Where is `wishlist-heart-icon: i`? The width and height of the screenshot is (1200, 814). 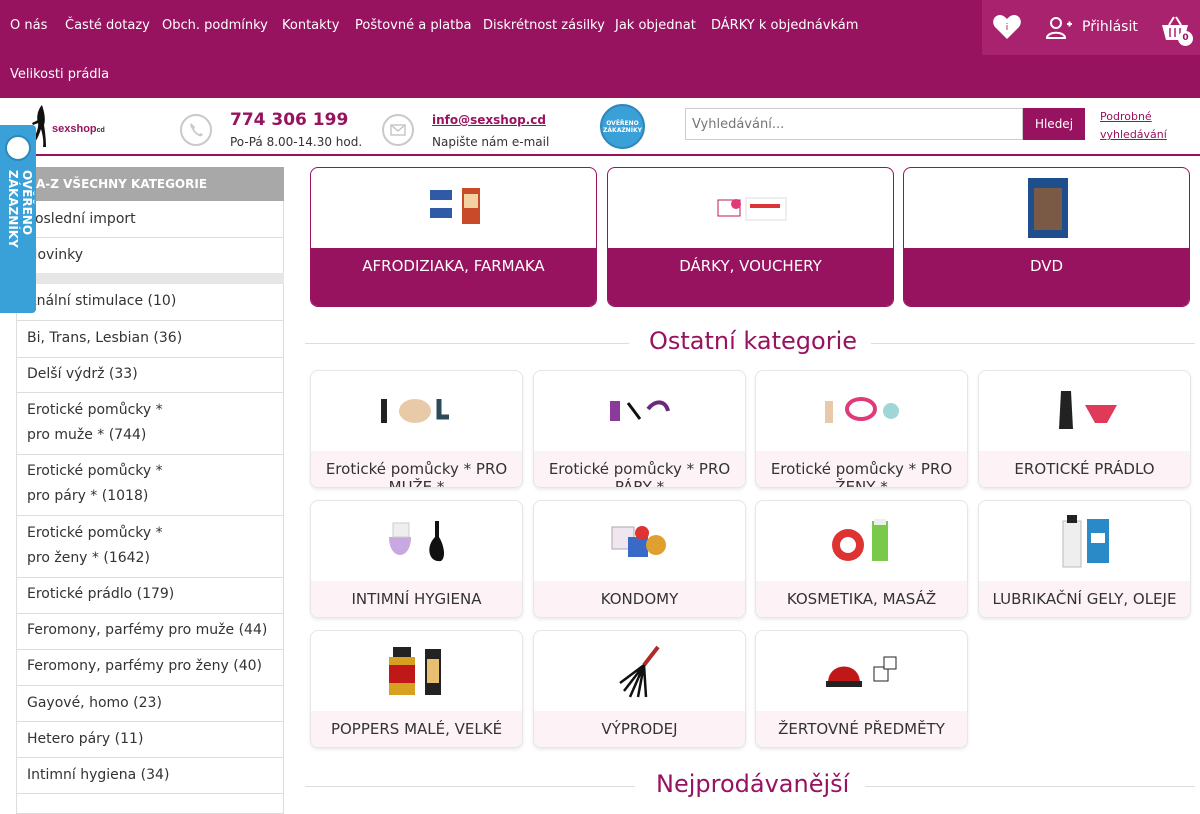
wishlist-heart-icon: i is located at coordinates (1007, 27).